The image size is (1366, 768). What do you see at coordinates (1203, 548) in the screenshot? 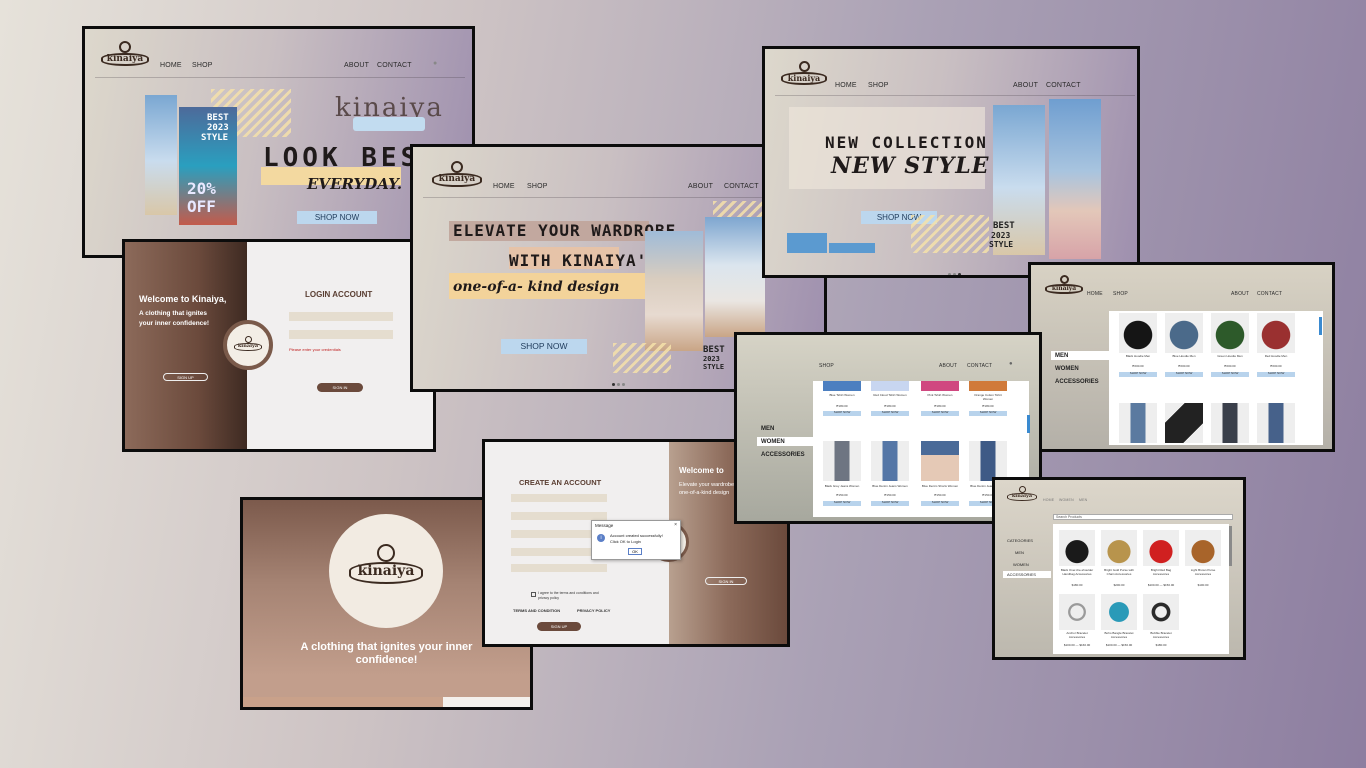
I see `product-image-brown-purse` at bounding box center [1203, 548].